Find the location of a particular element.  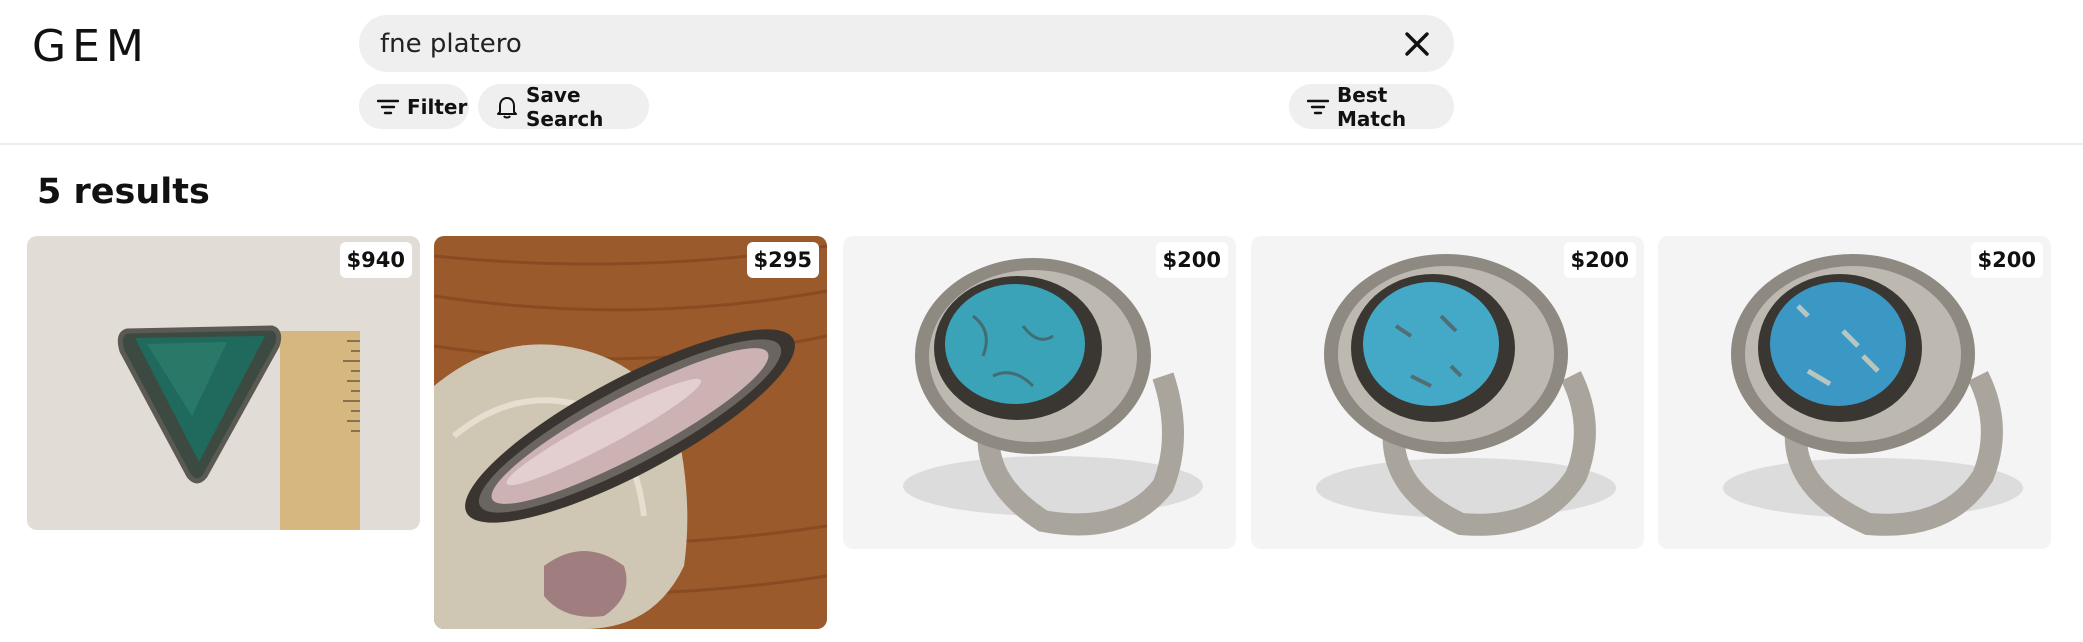

clear-search-button is located at coordinates (1417, 44).